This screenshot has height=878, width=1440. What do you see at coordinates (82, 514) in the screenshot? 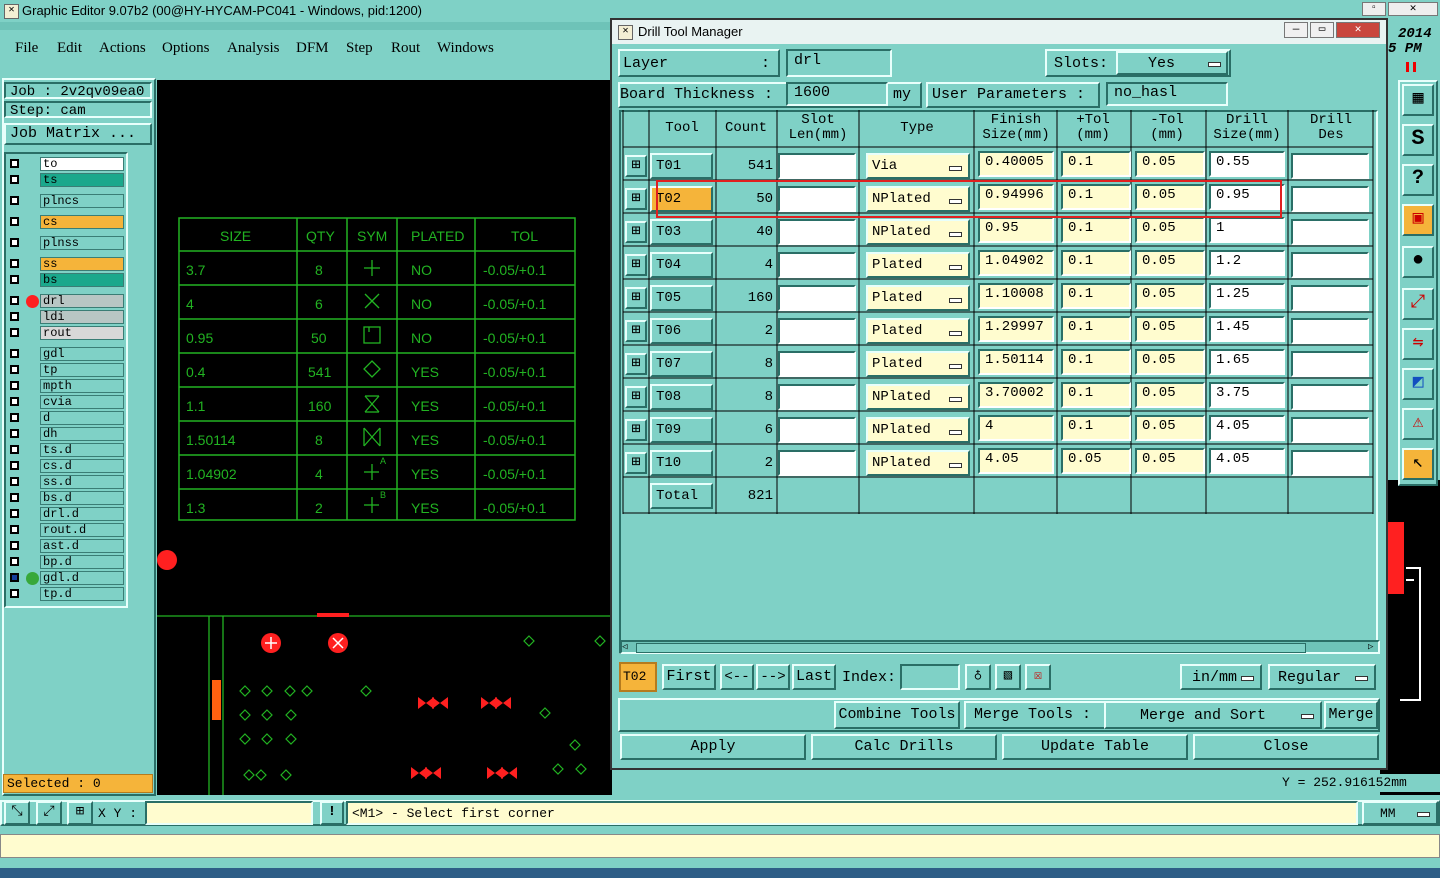
I see `layer-name: drl.d` at bounding box center [82, 514].